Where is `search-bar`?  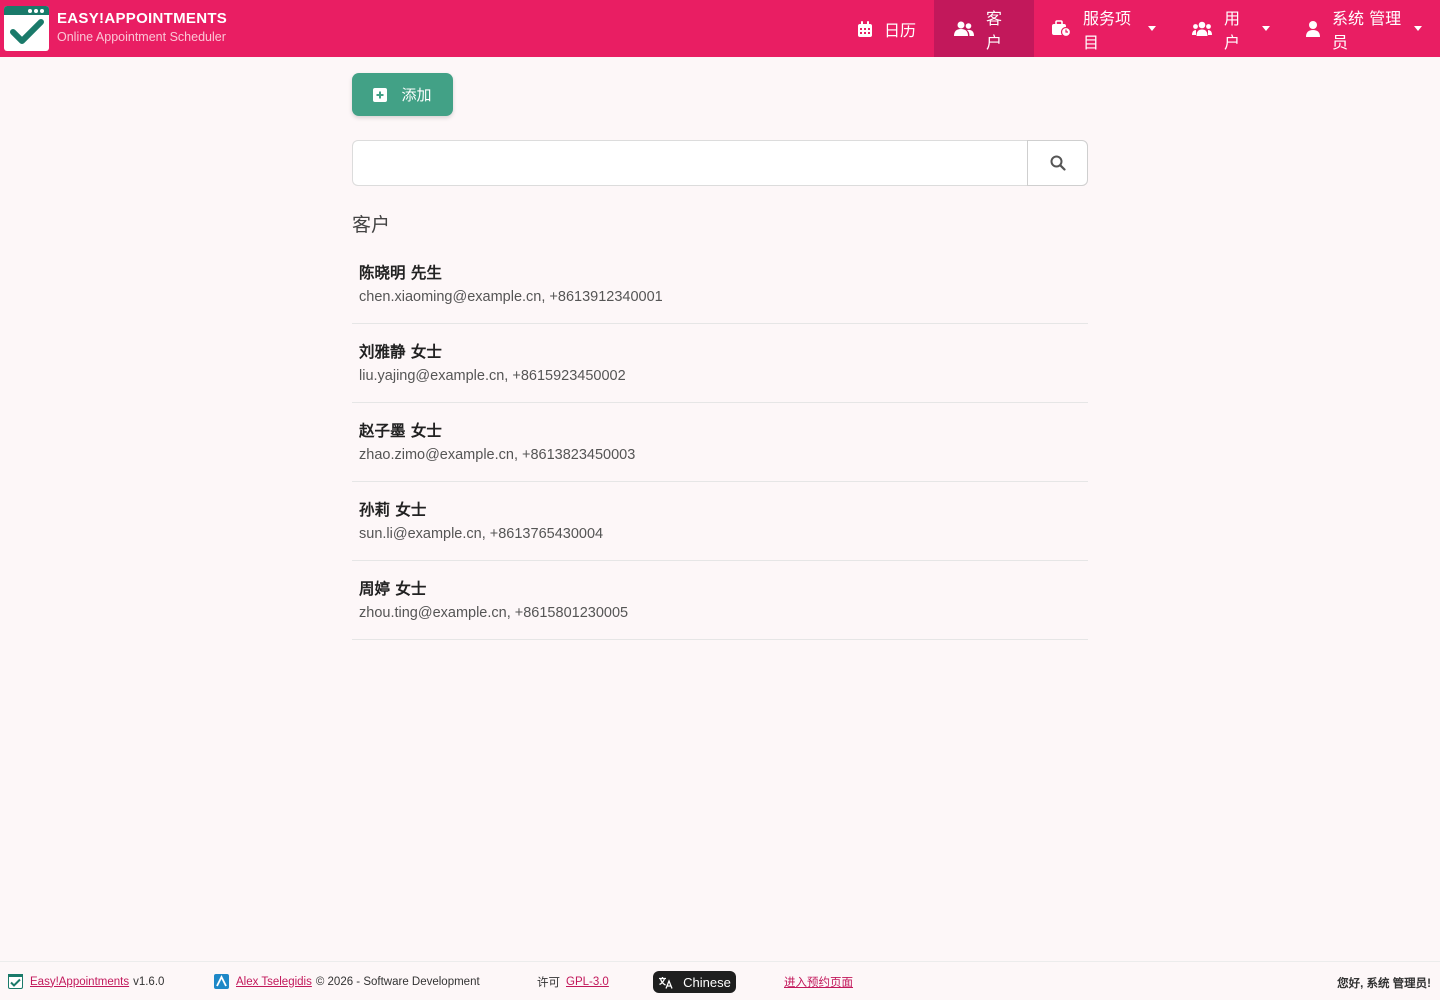
search-bar is located at coordinates (720, 163).